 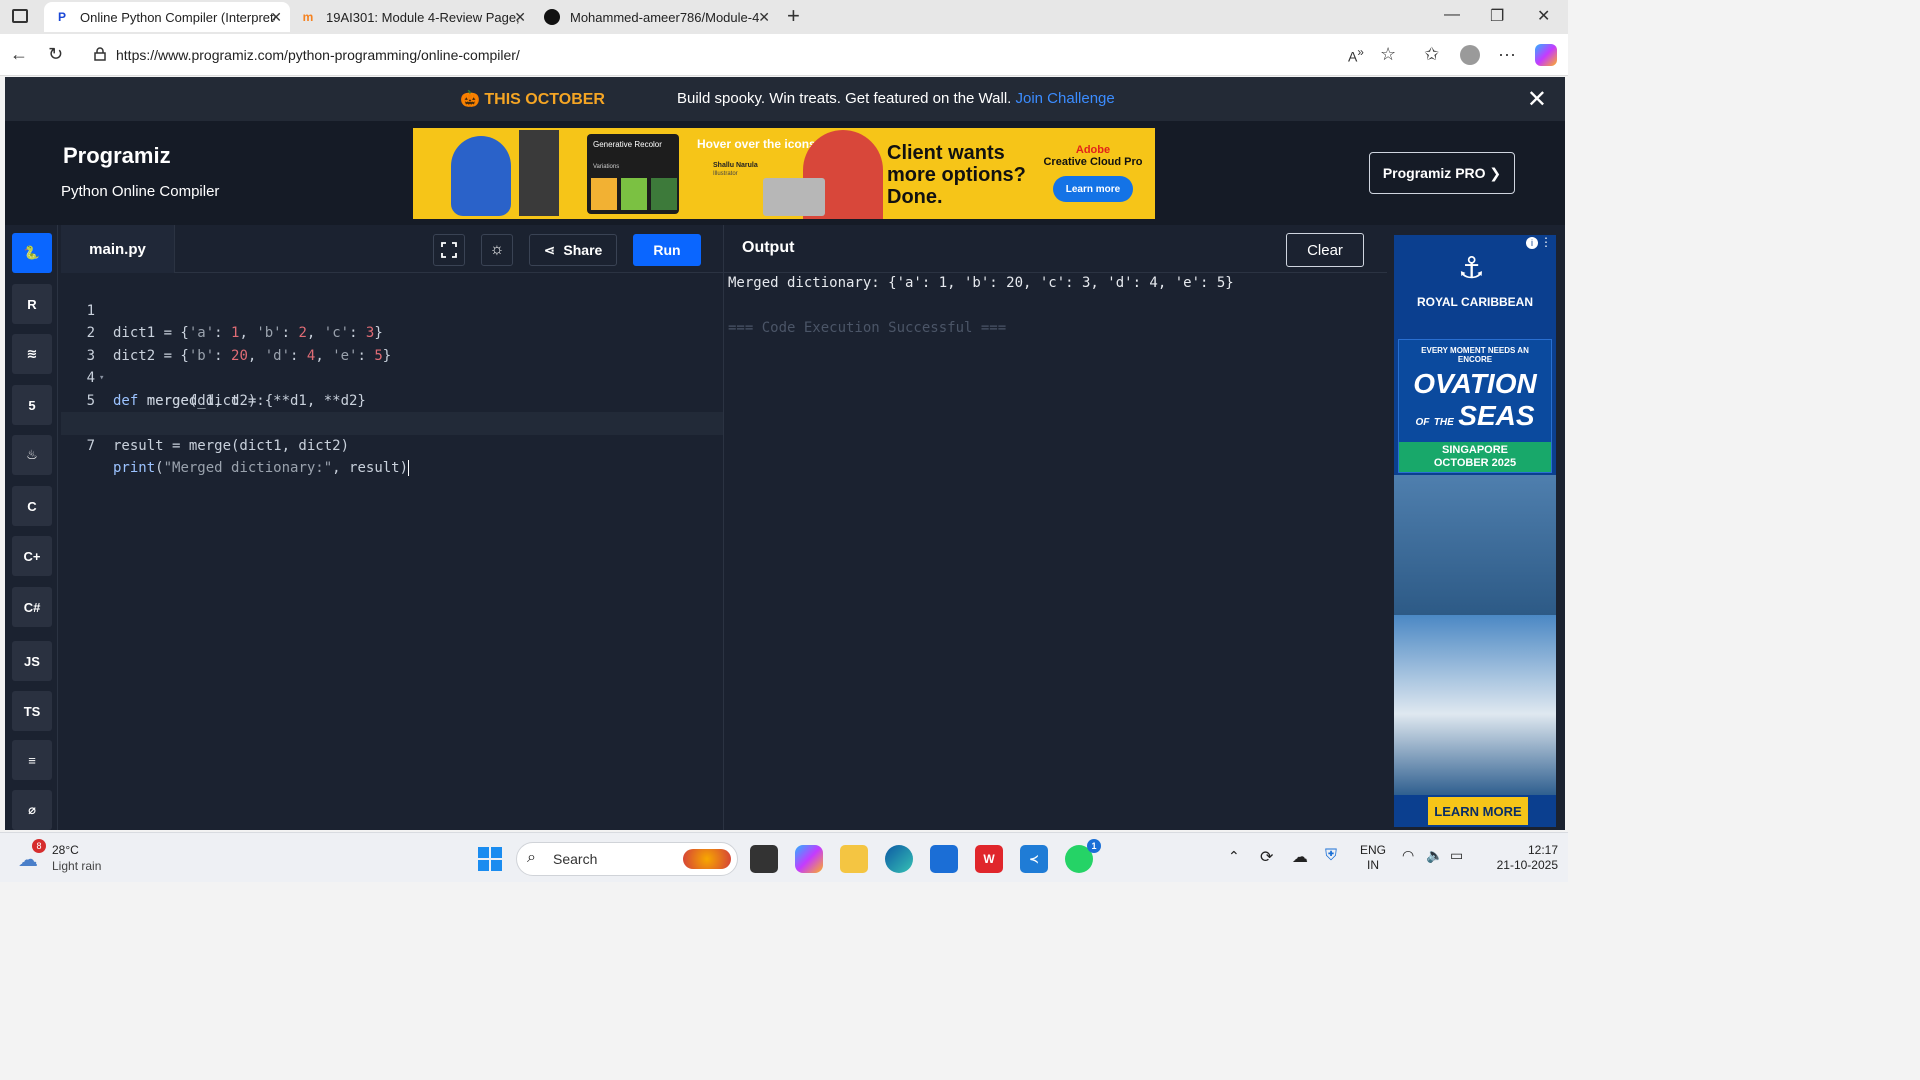 What do you see at coordinates (627, 859) in the screenshot?
I see `taskbar-search: ⌕ Search` at bounding box center [627, 859].